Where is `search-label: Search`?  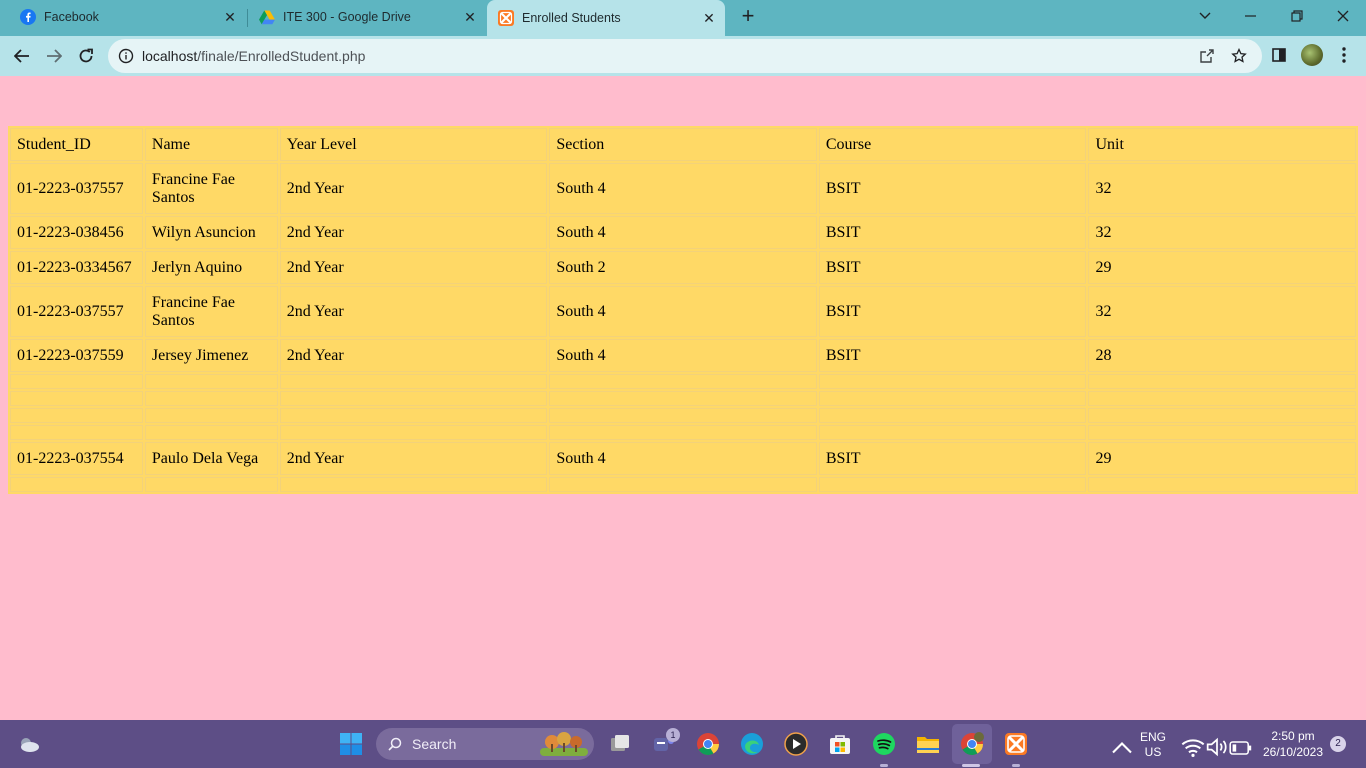
search-label: Search is located at coordinates (434, 744).